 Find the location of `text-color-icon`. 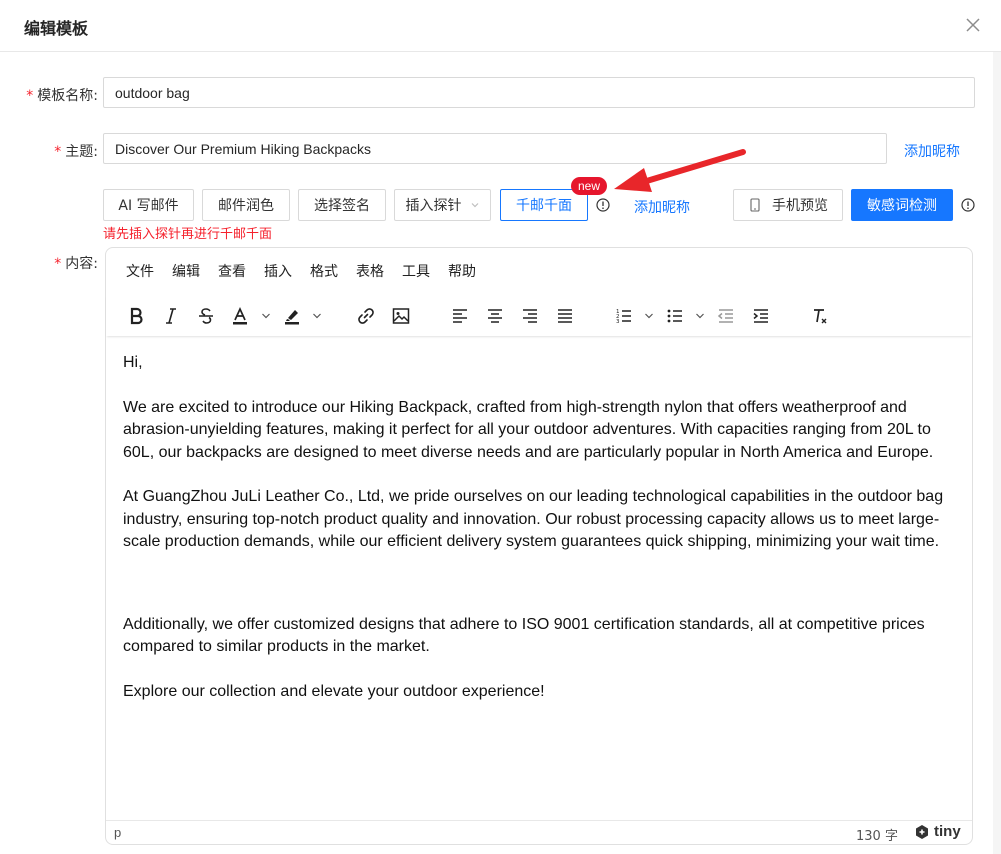

text-color-icon is located at coordinates (240, 315).